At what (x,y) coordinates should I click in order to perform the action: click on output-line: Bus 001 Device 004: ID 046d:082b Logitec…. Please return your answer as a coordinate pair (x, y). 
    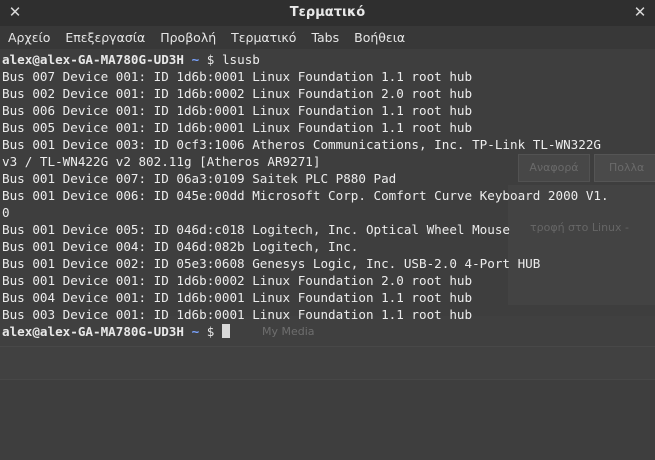
    Looking at the image, I should click on (180, 246).